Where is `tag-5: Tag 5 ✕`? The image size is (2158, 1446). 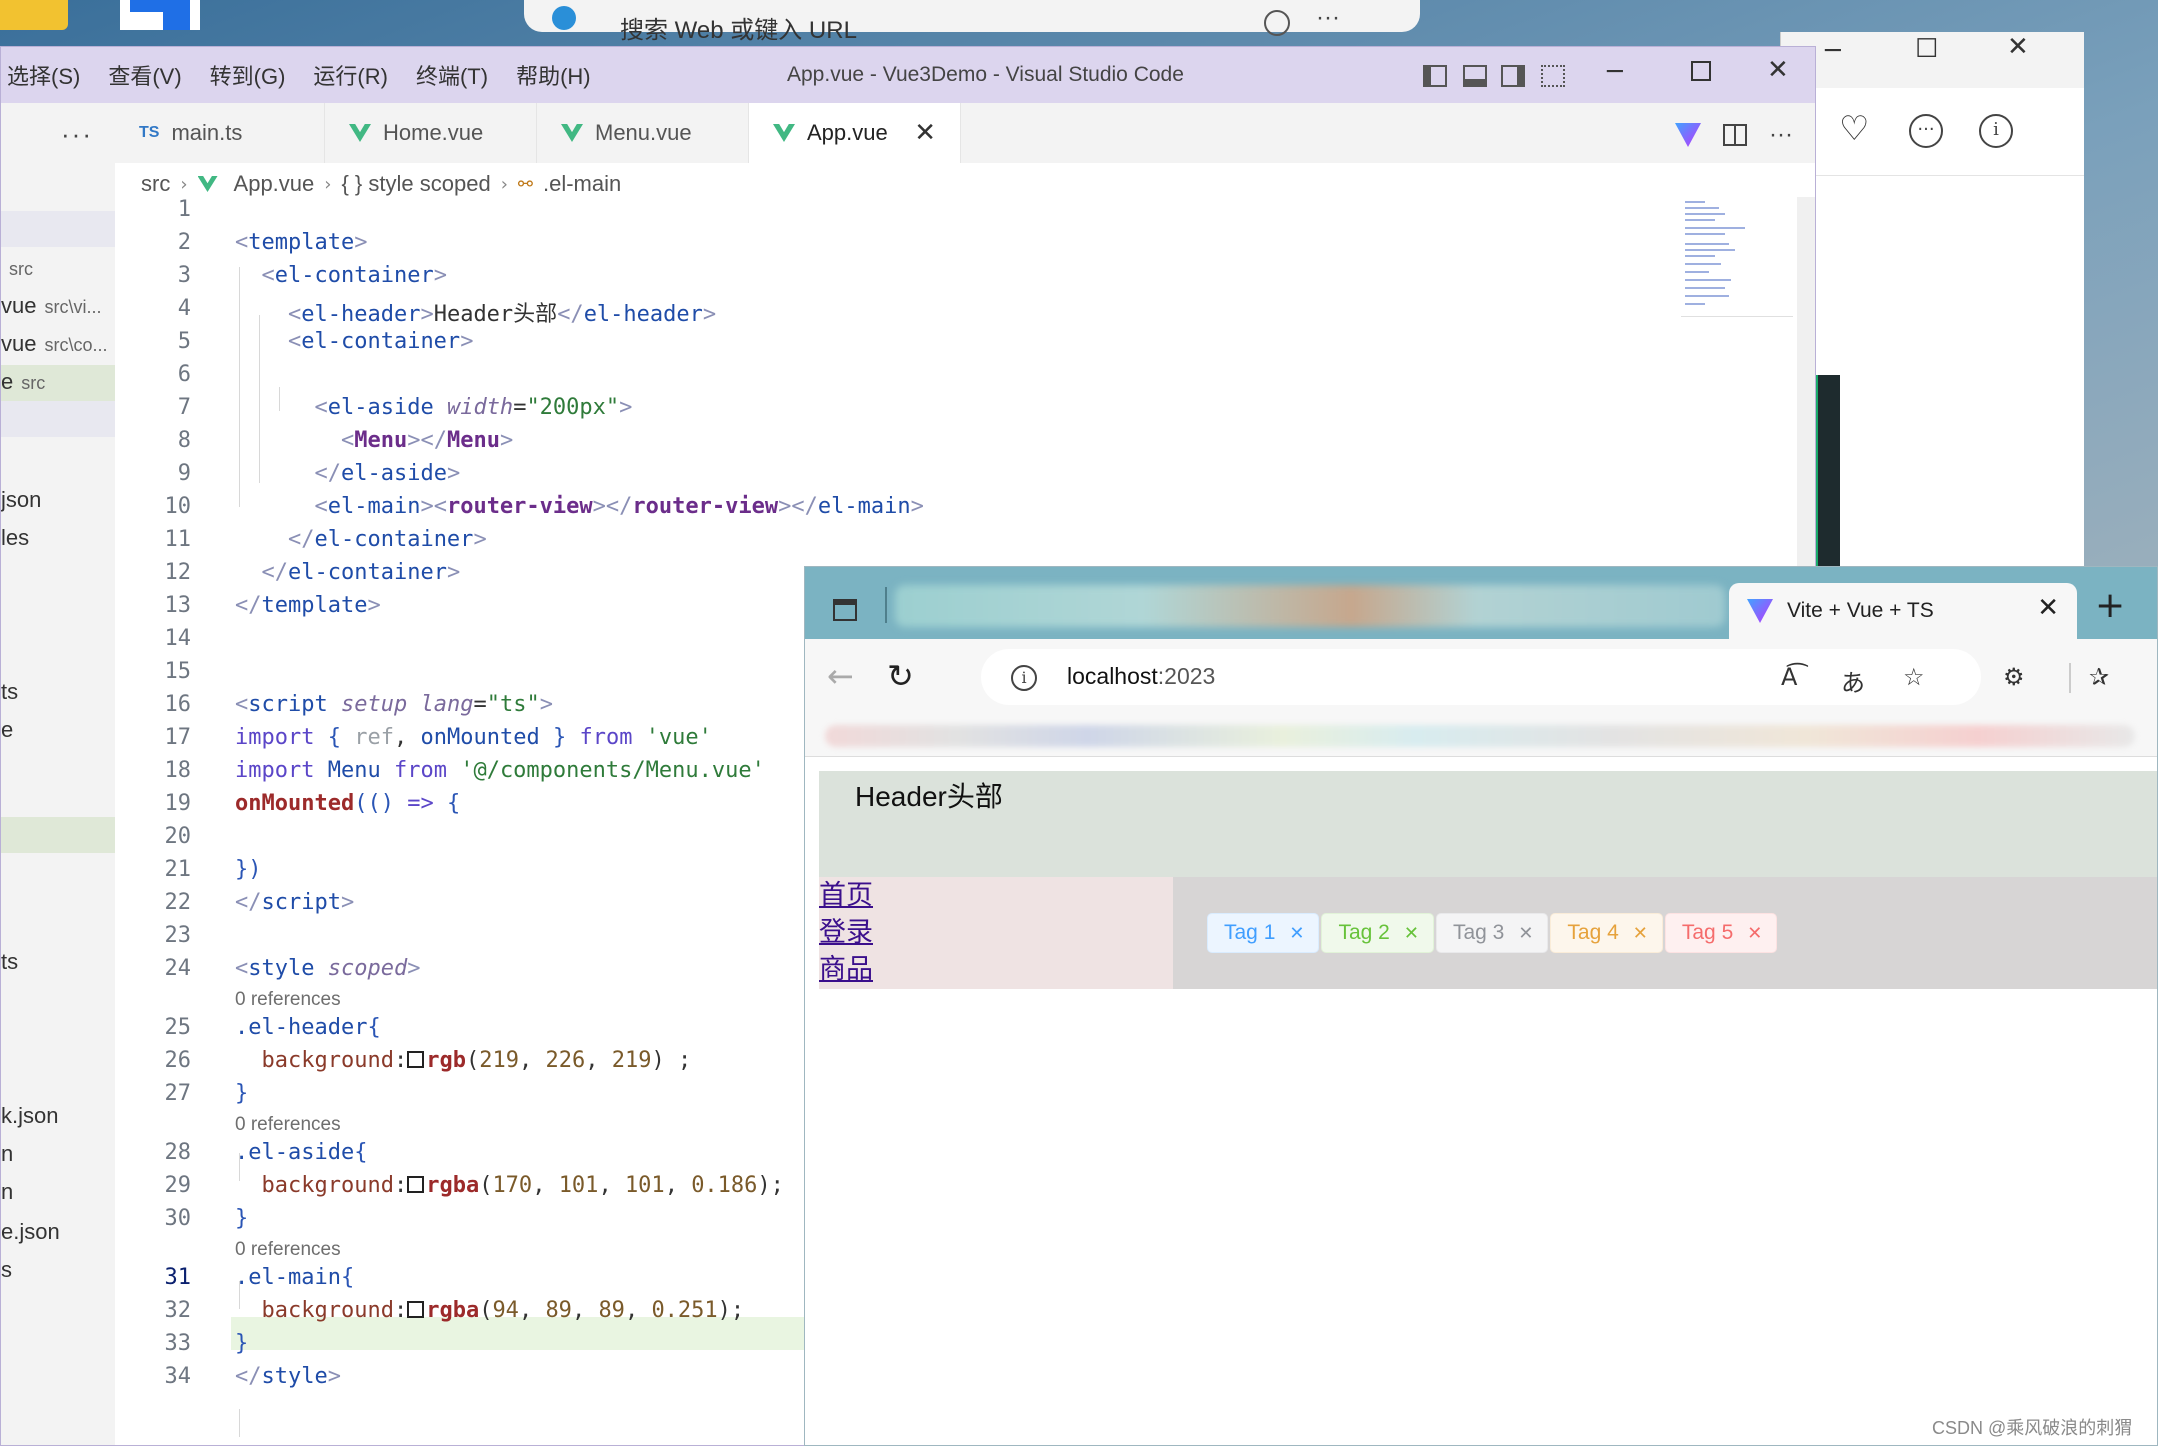 tag-5: Tag 5 ✕ is located at coordinates (1721, 933).